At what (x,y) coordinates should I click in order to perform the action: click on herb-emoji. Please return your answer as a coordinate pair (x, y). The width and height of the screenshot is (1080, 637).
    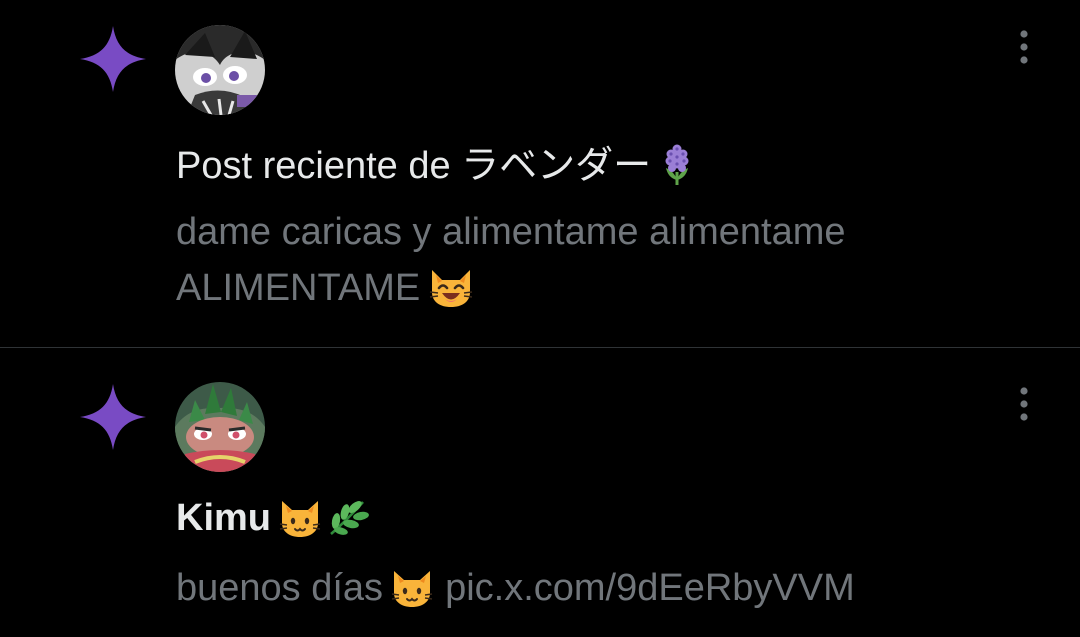
    Looking at the image, I should click on (349, 518).